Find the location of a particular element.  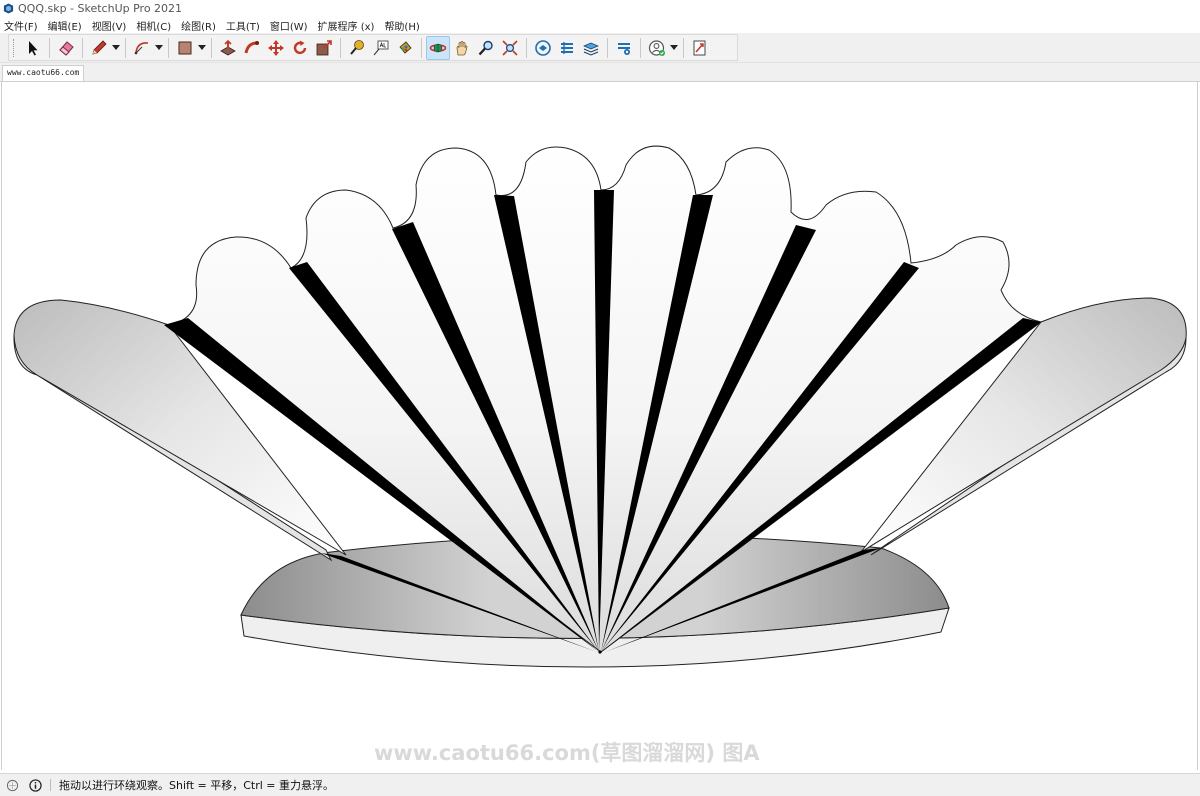

menu-tools: 工具(T) is located at coordinates (243, 25).